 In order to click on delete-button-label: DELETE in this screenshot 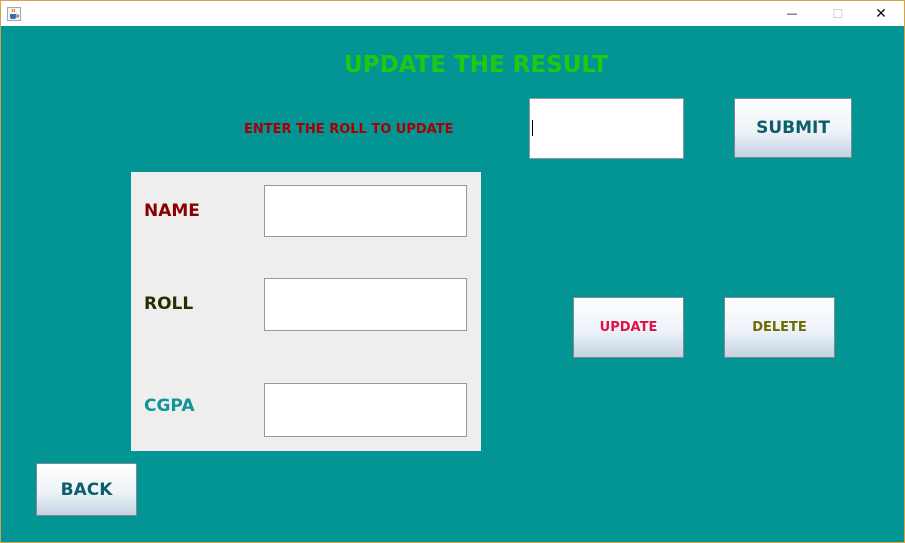, I will do `click(779, 327)`.